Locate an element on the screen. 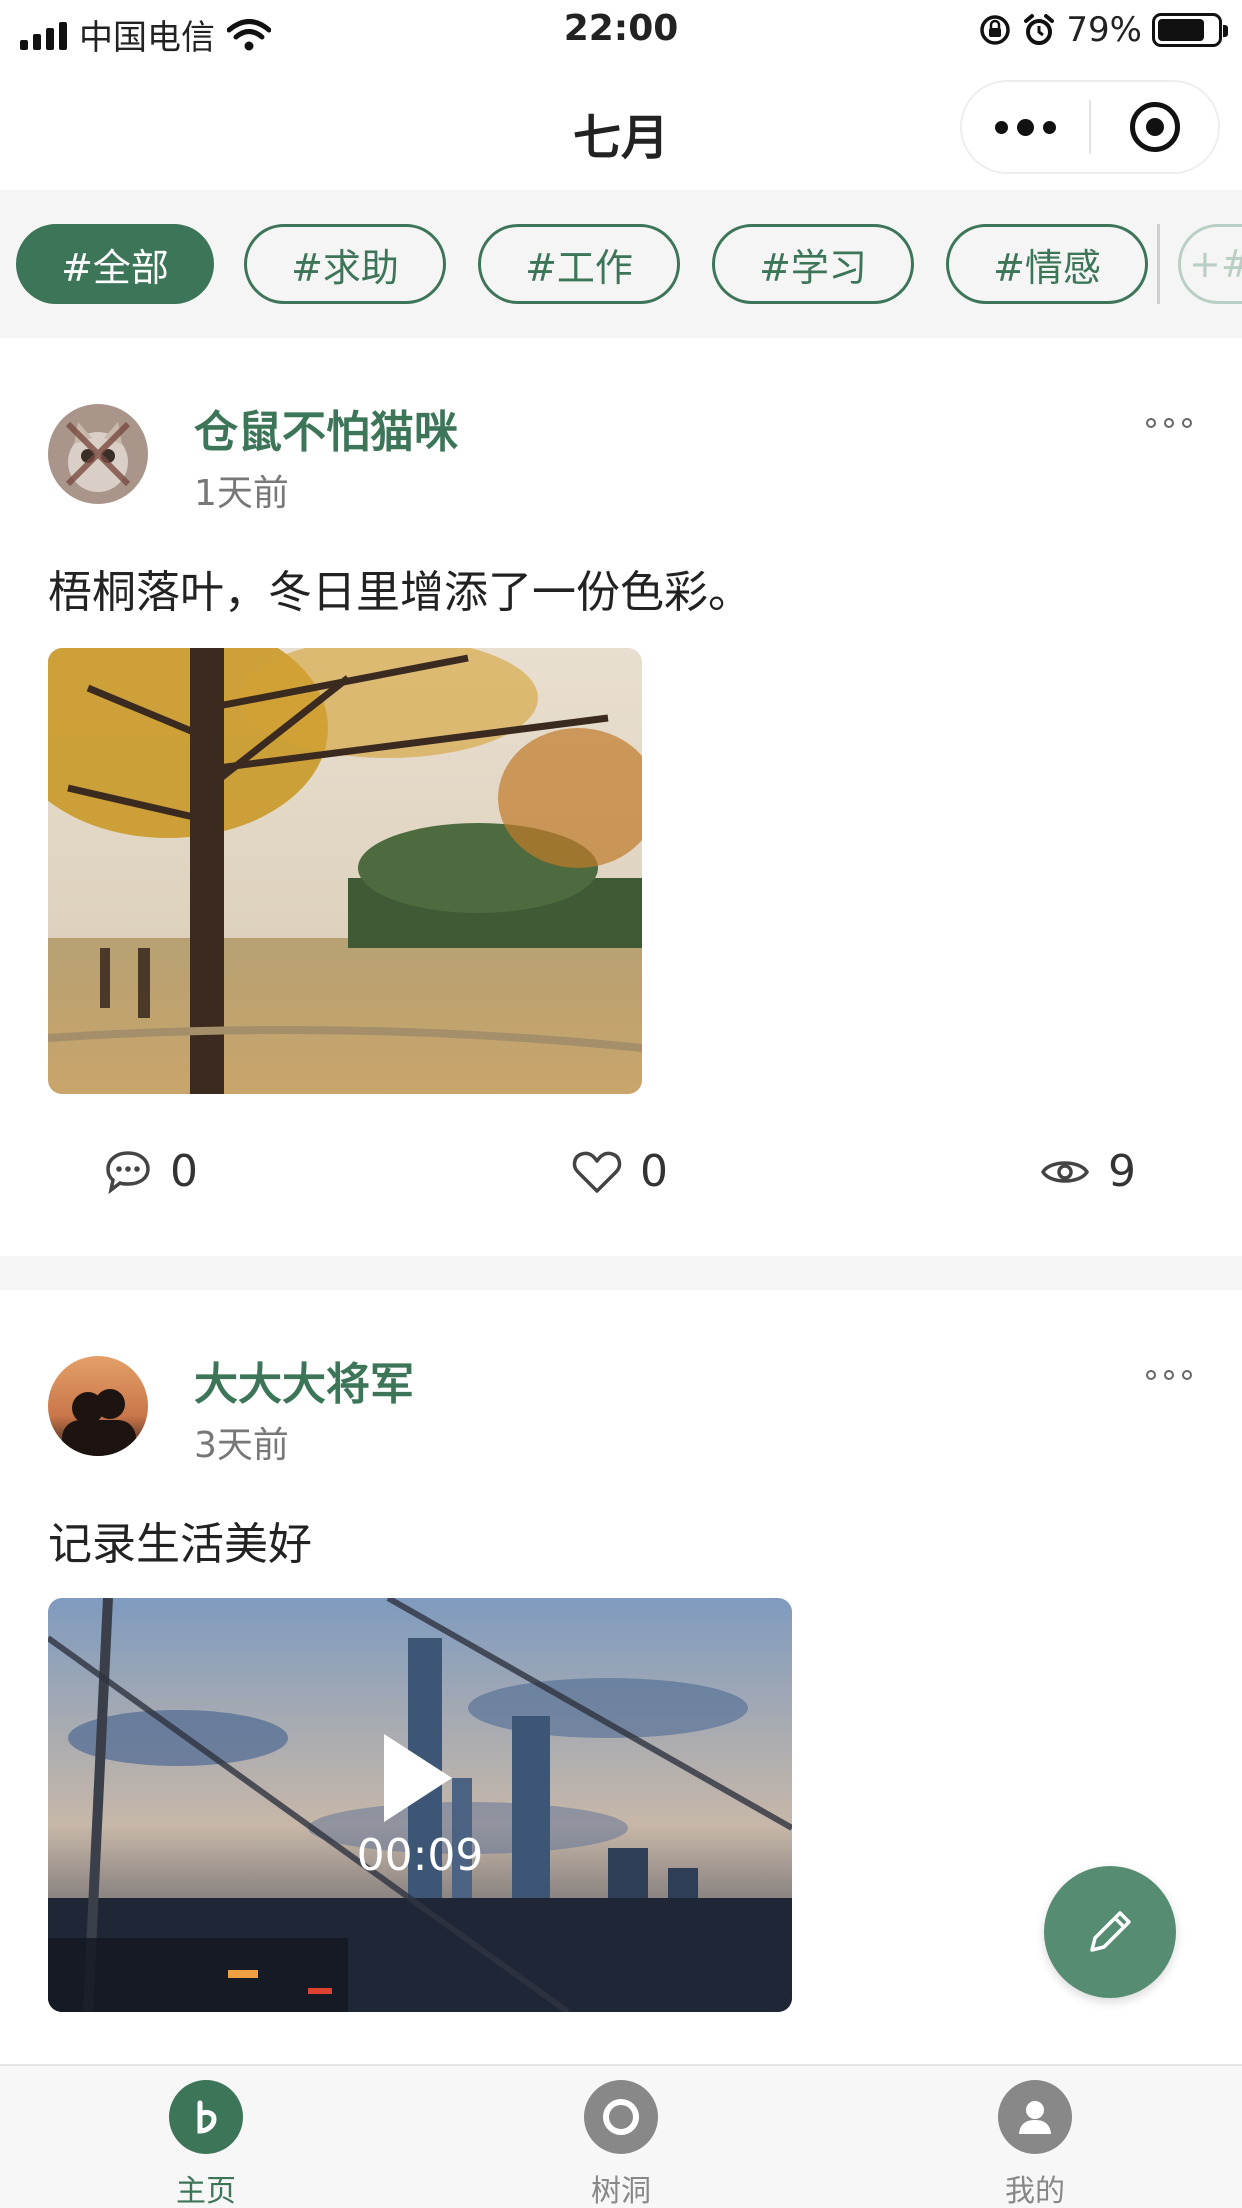 This screenshot has width=1242, height=2208. view-count: 9 is located at coordinates (1122, 1171).